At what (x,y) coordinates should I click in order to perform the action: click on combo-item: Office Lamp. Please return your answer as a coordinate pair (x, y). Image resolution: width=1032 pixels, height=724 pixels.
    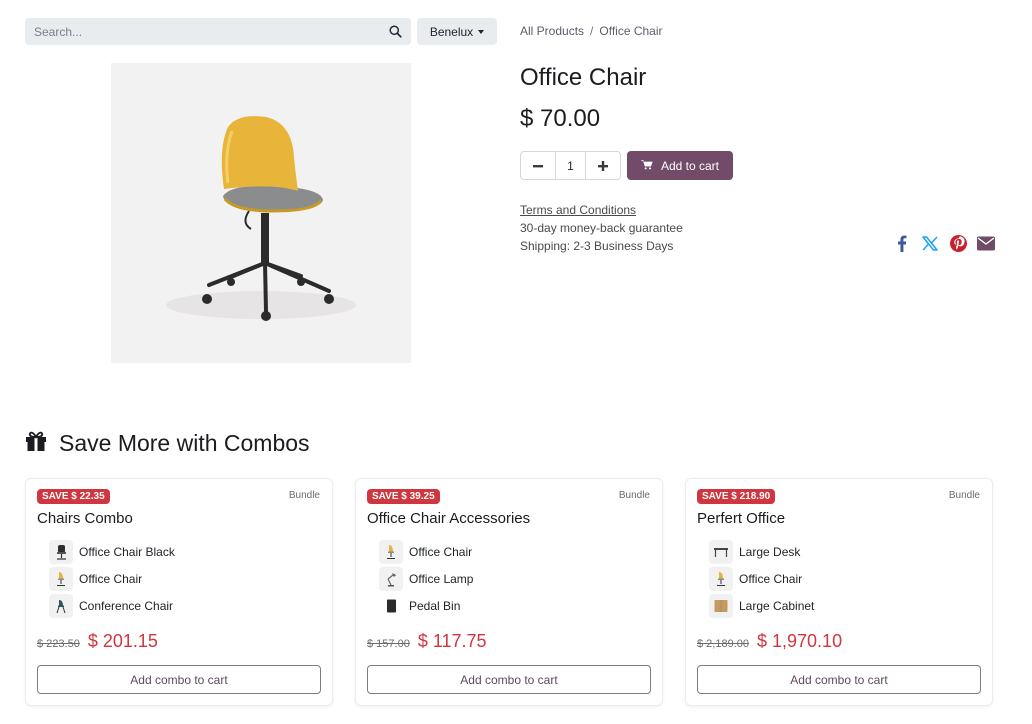
    Looking at the image, I should click on (426, 578).